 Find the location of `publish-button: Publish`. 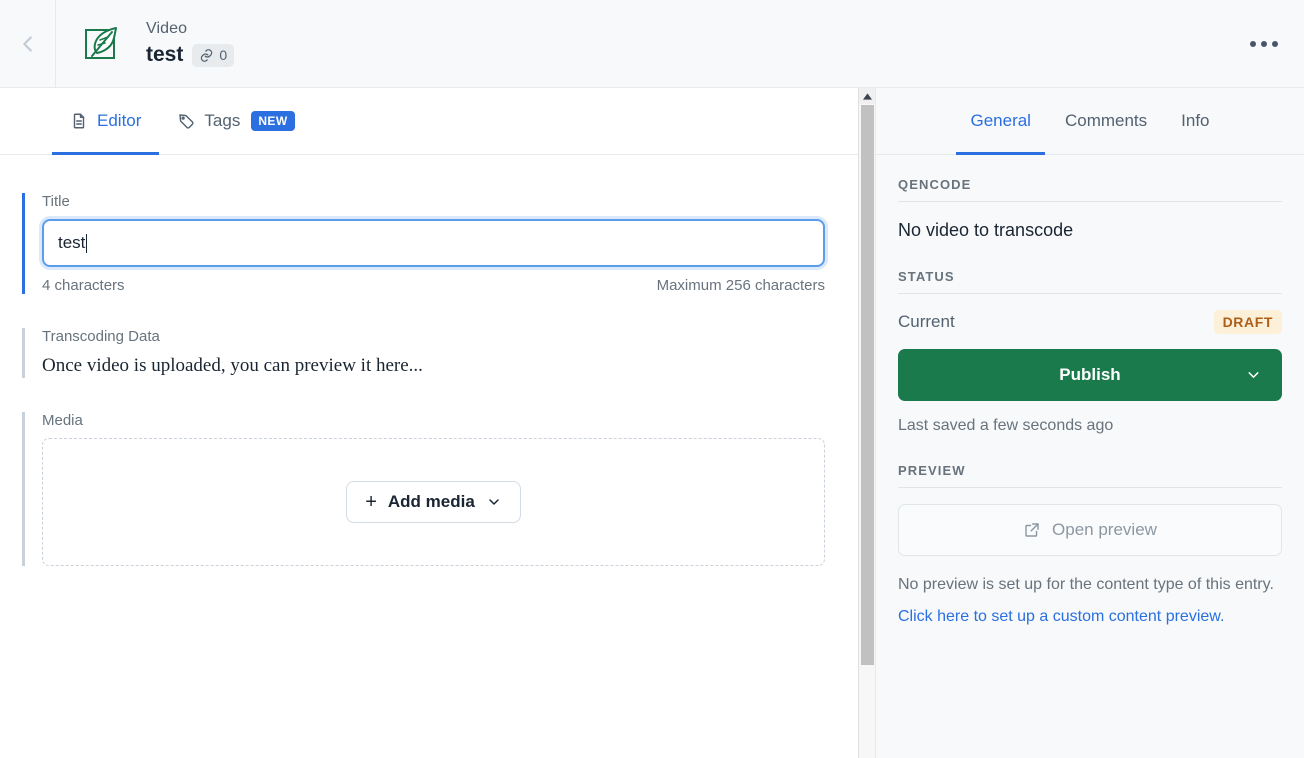

publish-button: Publish is located at coordinates (1090, 375).